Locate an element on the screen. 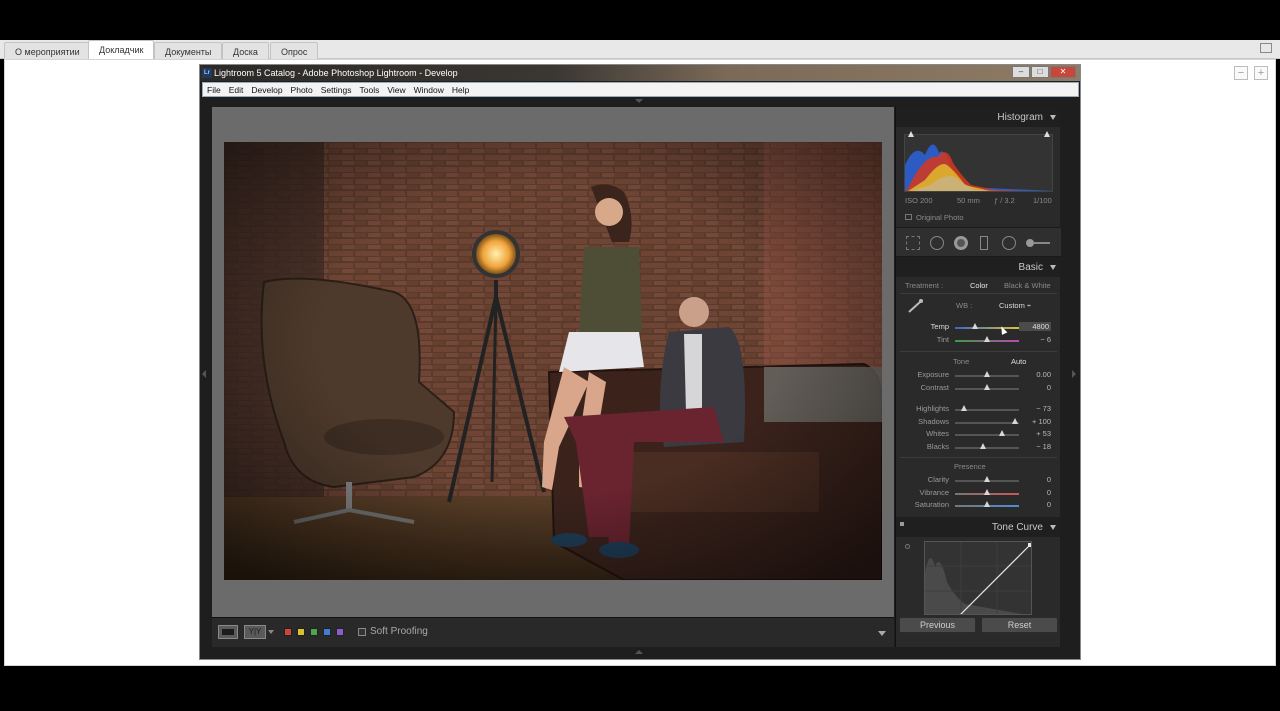 The height and width of the screenshot is (711, 1280). menu-file: File is located at coordinates (214, 90).